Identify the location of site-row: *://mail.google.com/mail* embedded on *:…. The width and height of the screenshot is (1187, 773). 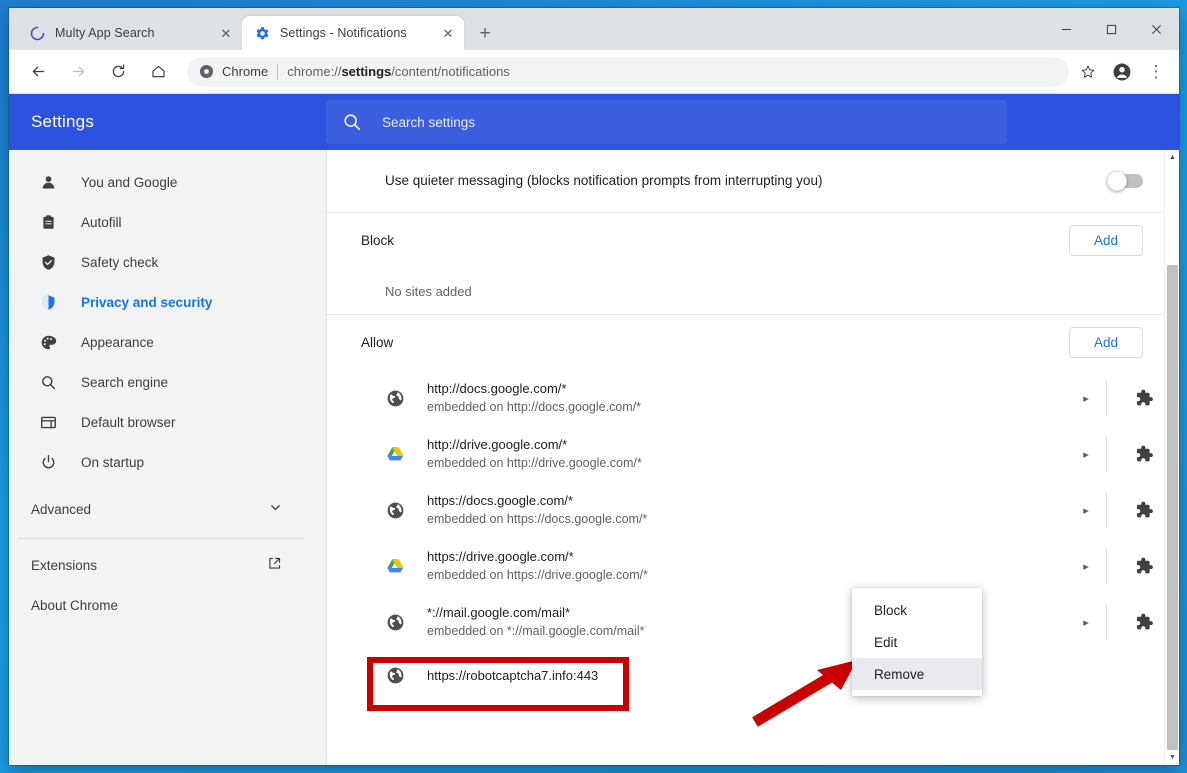
(753, 622).